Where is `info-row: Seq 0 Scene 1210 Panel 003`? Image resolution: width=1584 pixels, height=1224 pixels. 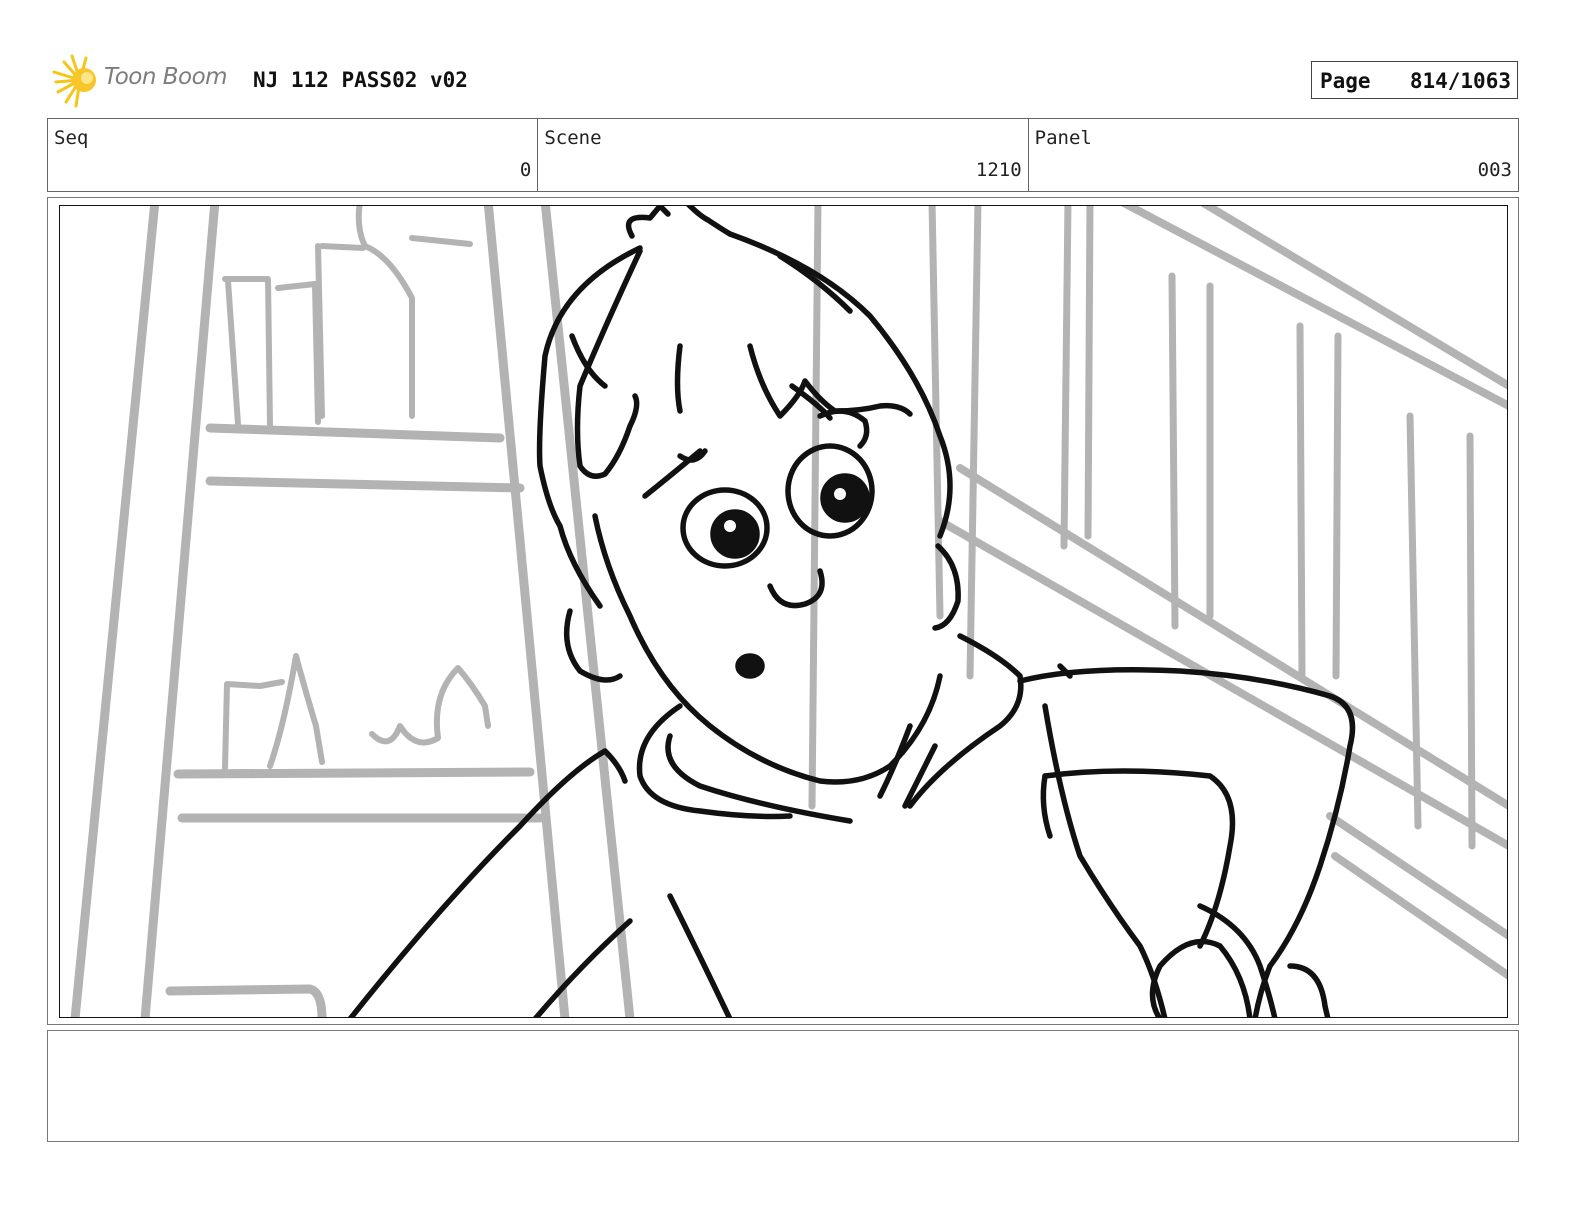
info-row: Seq 0 Scene 1210 Panel 003 is located at coordinates (783, 155).